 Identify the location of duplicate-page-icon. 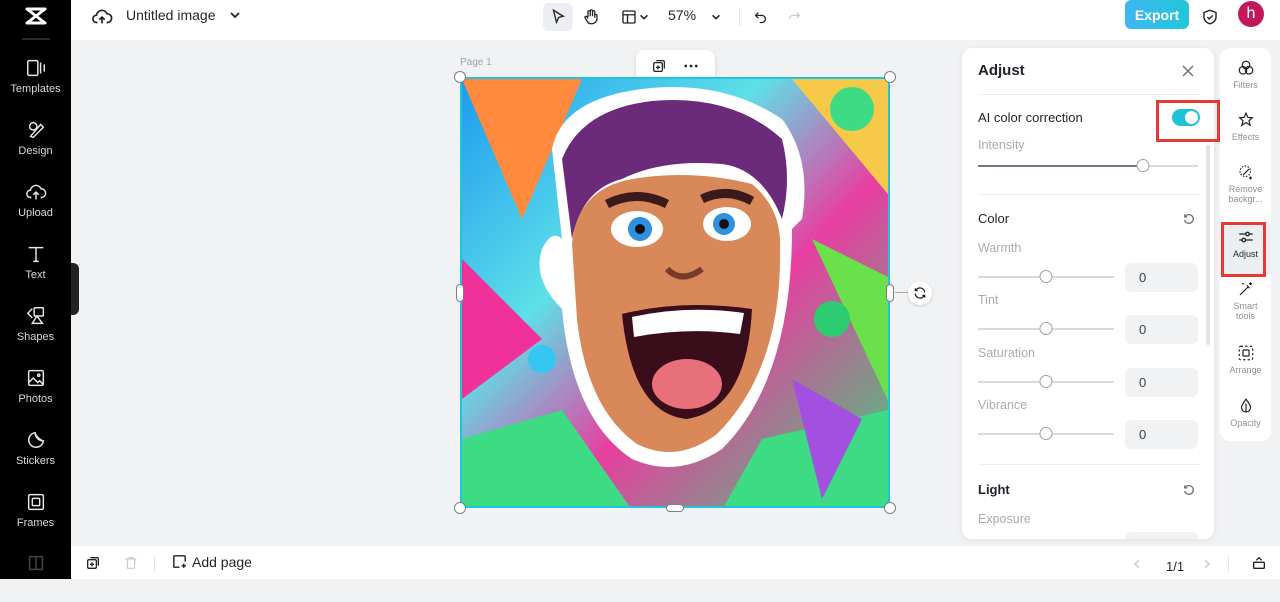
(93, 563).